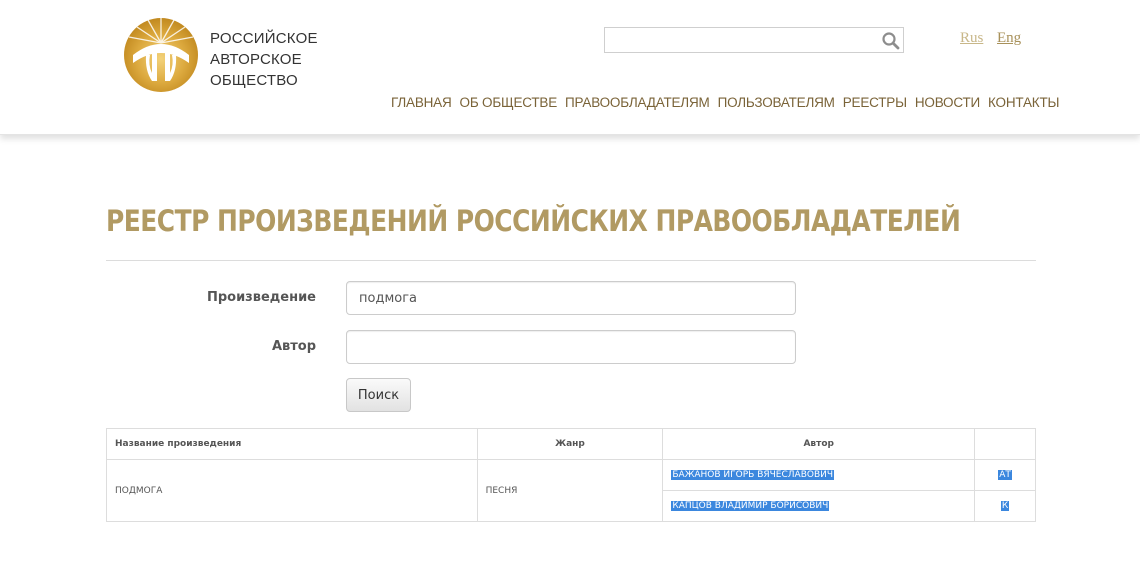 The image size is (1140, 581). Describe the element at coordinates (378, 395) in the screenshot. I see `search-submit-button: Поиск` at that location.